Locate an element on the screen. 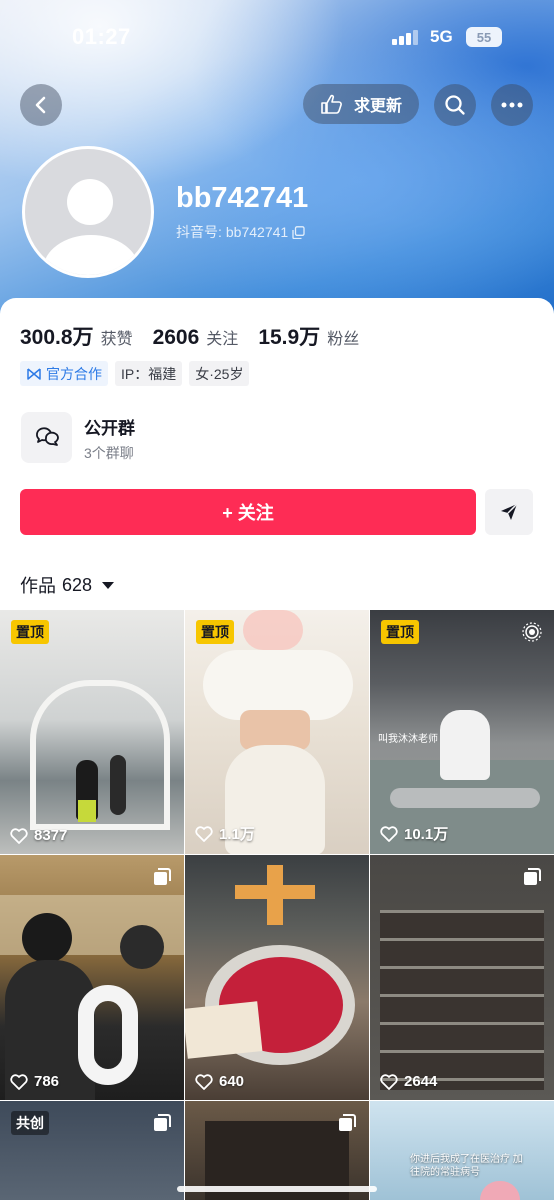 The height and width of the screenshot is (1200, 554). person-head is located at coordinates (47, 938).